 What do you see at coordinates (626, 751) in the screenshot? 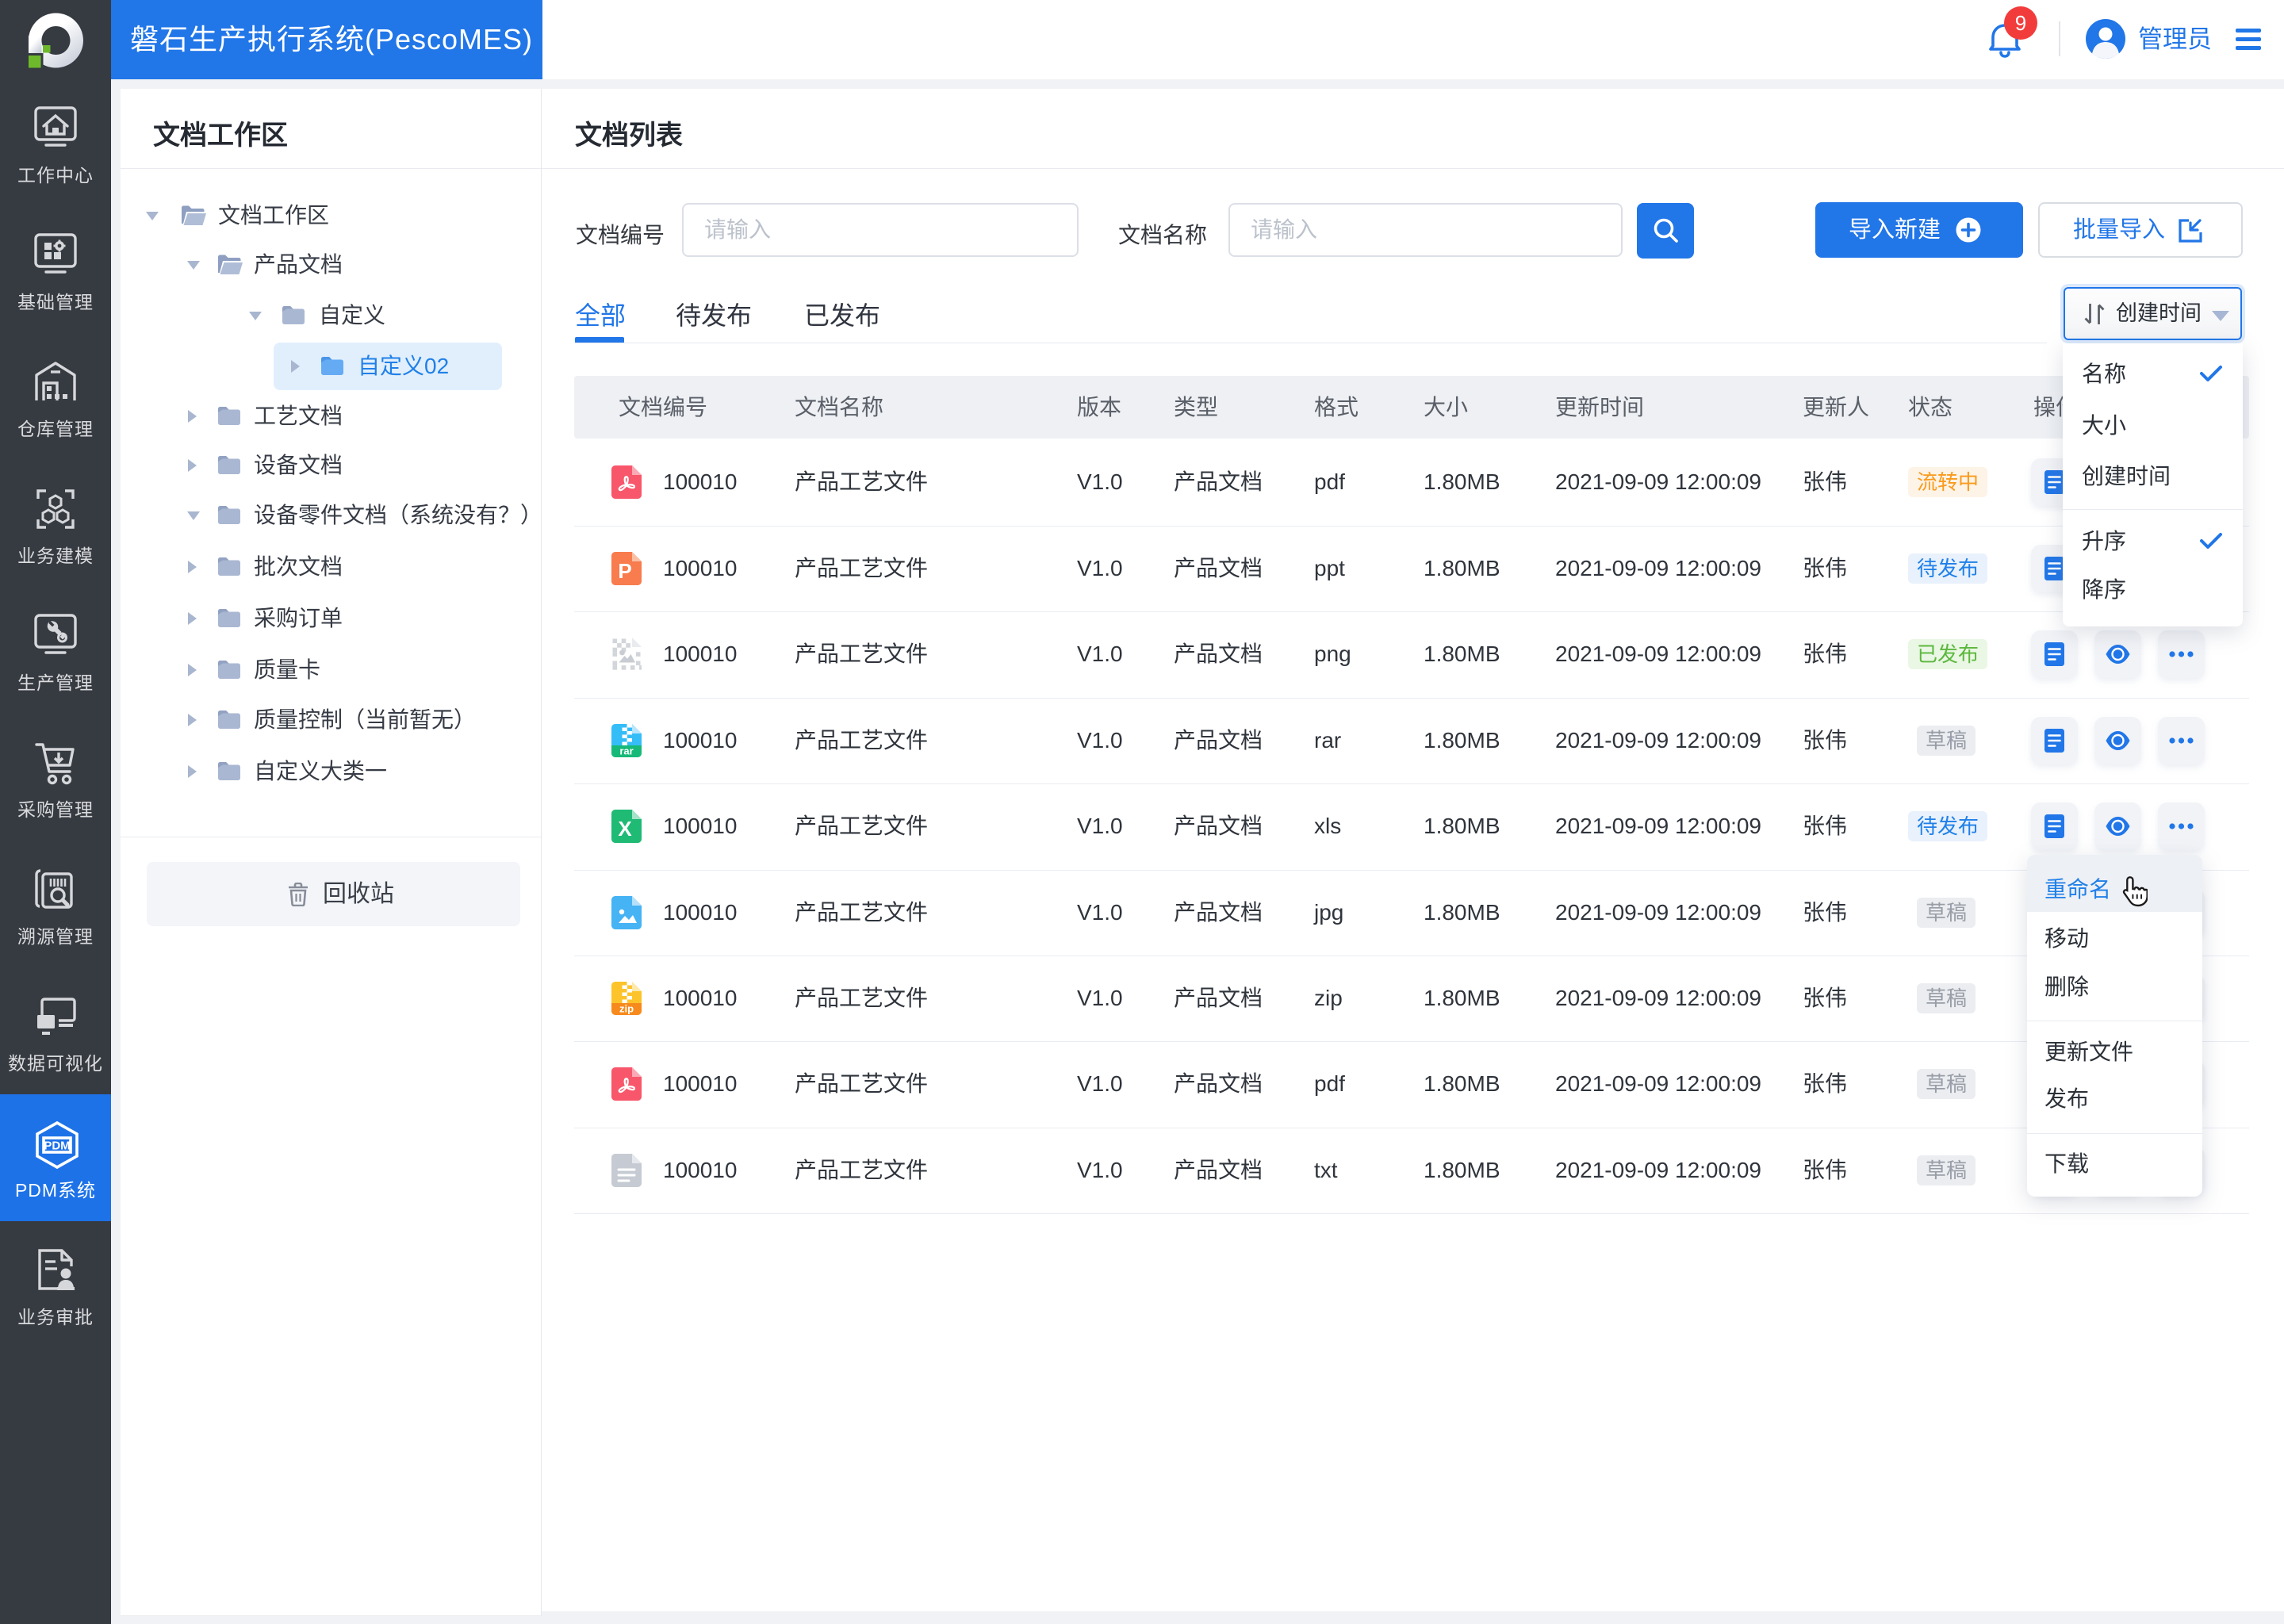
I see `svg-text: rar` at bounding box center [626, 751].